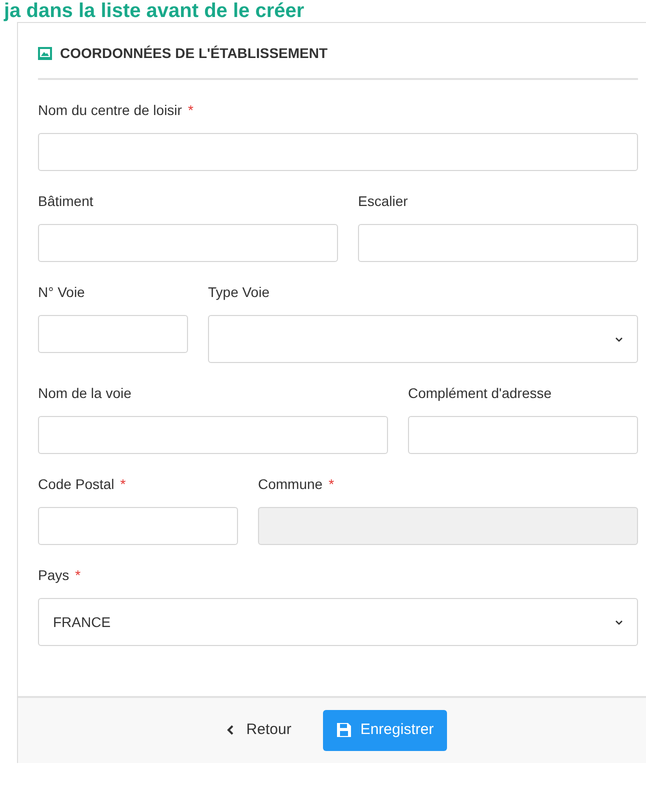 This screenshot has width=646, height=800. I want to click on image-icon, so click(45, 53).